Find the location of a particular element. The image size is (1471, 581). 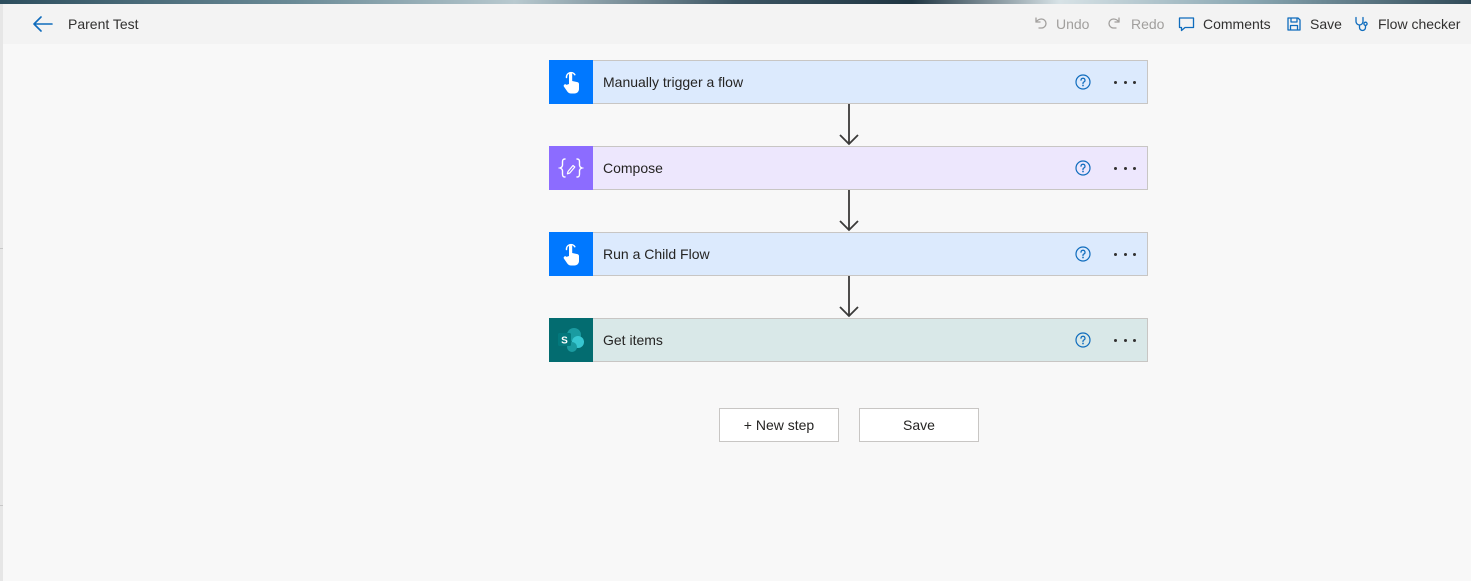

undo-button: Undo is located at coordinates (1060, 24).